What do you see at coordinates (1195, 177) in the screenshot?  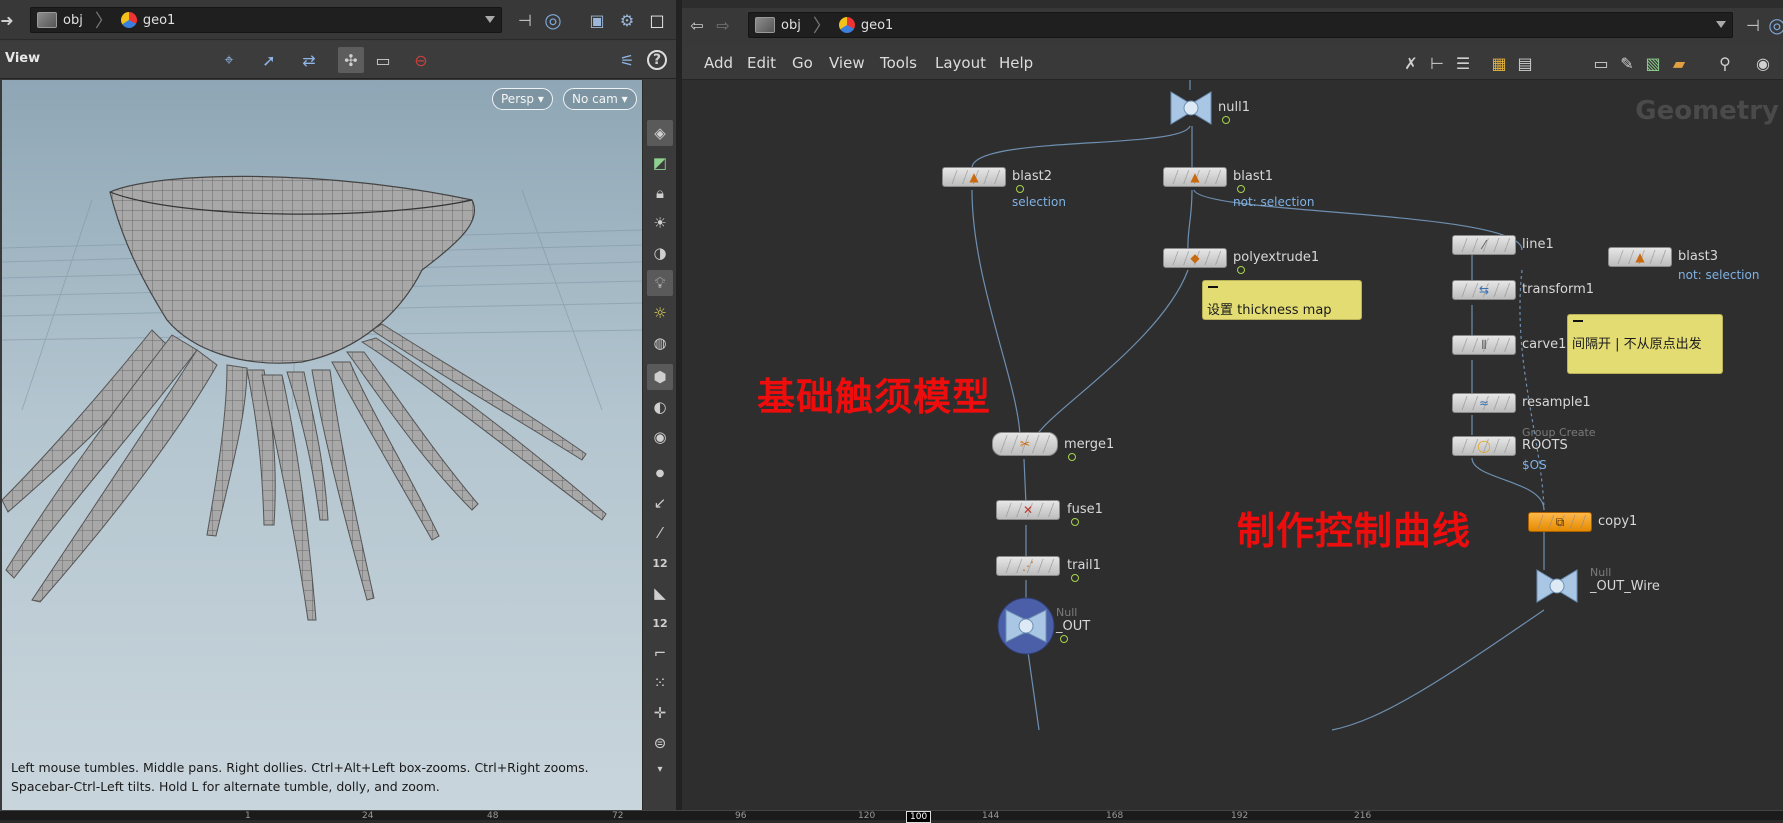 I see `node-blast1: ▲` at bounding box center [1195, 177].